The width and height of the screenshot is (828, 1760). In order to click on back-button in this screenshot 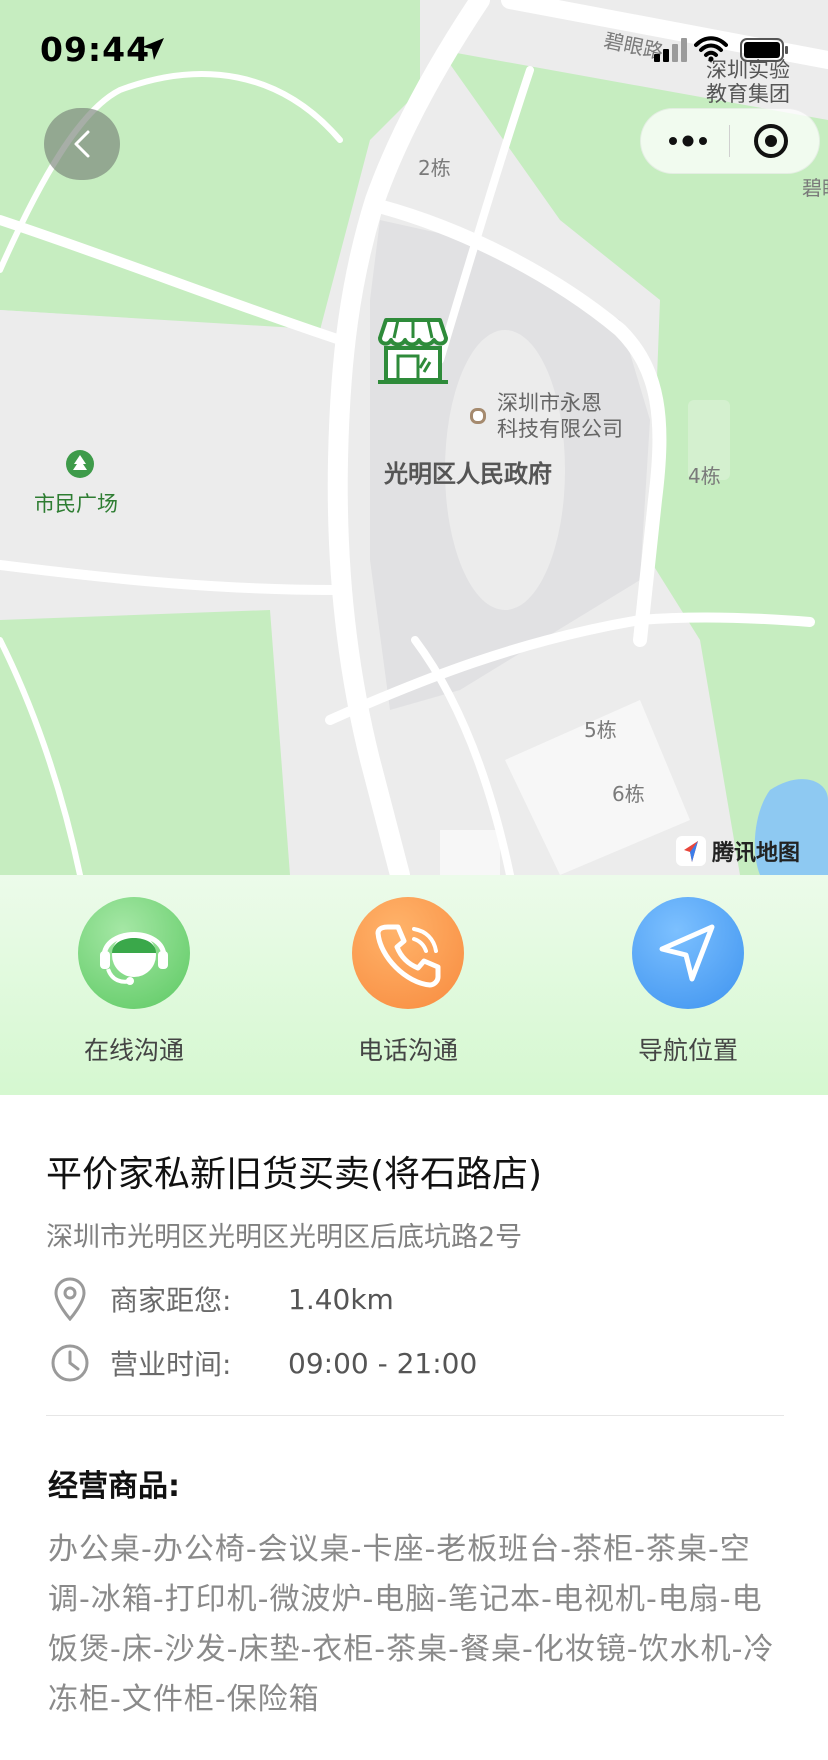, I will do `click(82, 144)`.